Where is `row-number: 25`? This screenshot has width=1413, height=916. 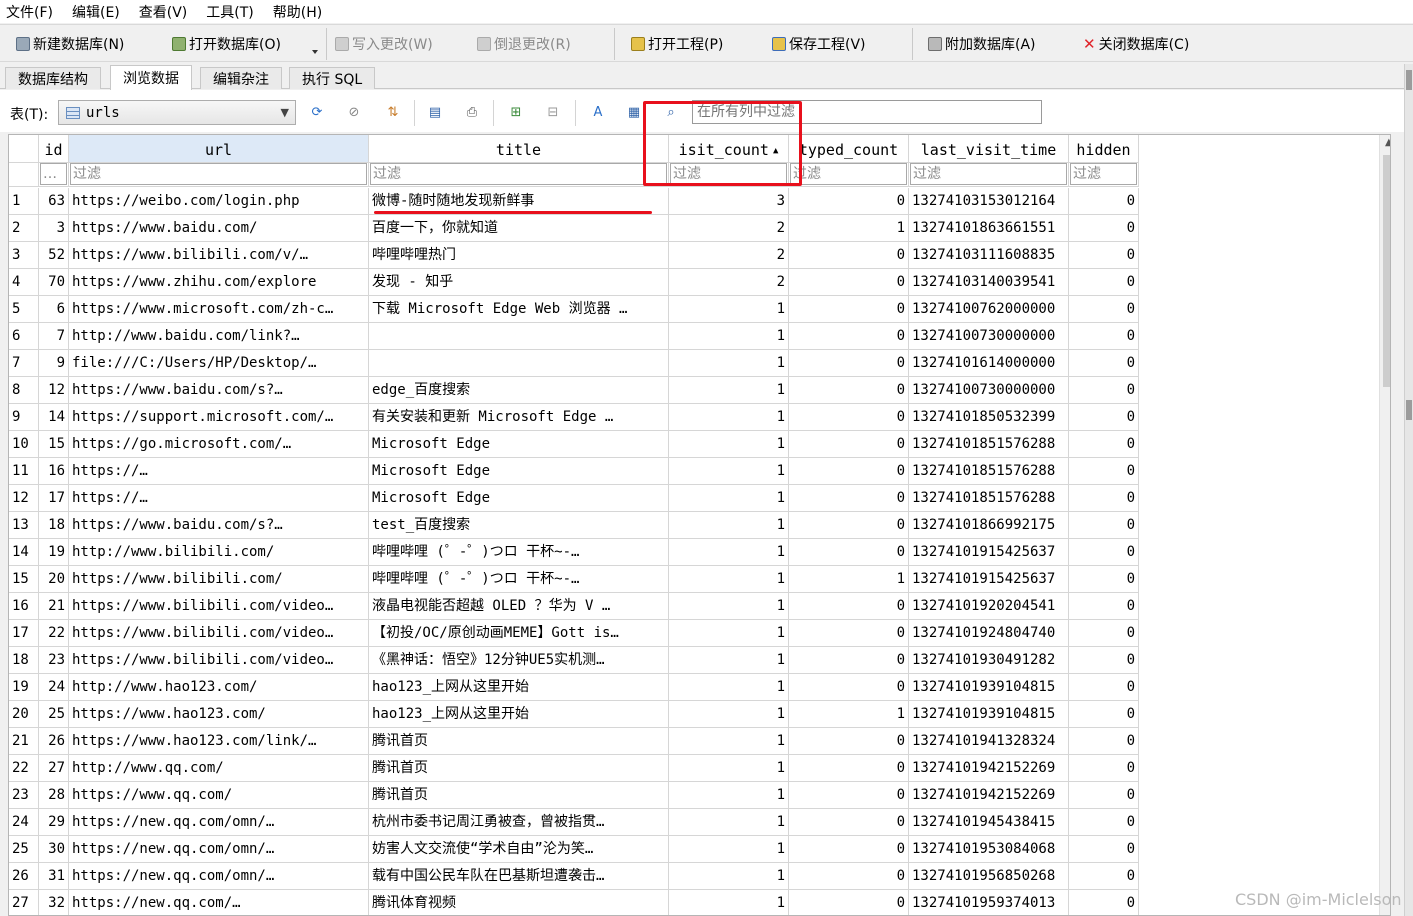
row-number: 25 is located at coordinates (24, 849).